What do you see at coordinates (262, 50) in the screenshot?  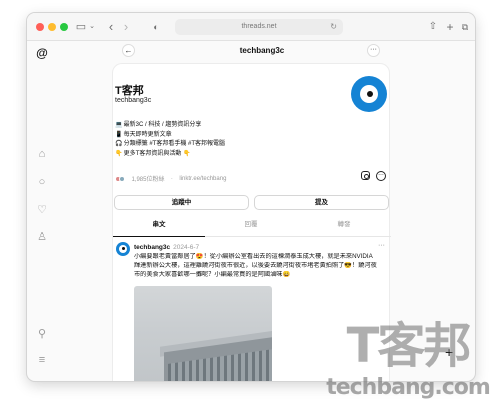 I see `page-title: techbang3c` at bounding box center [262, 50].